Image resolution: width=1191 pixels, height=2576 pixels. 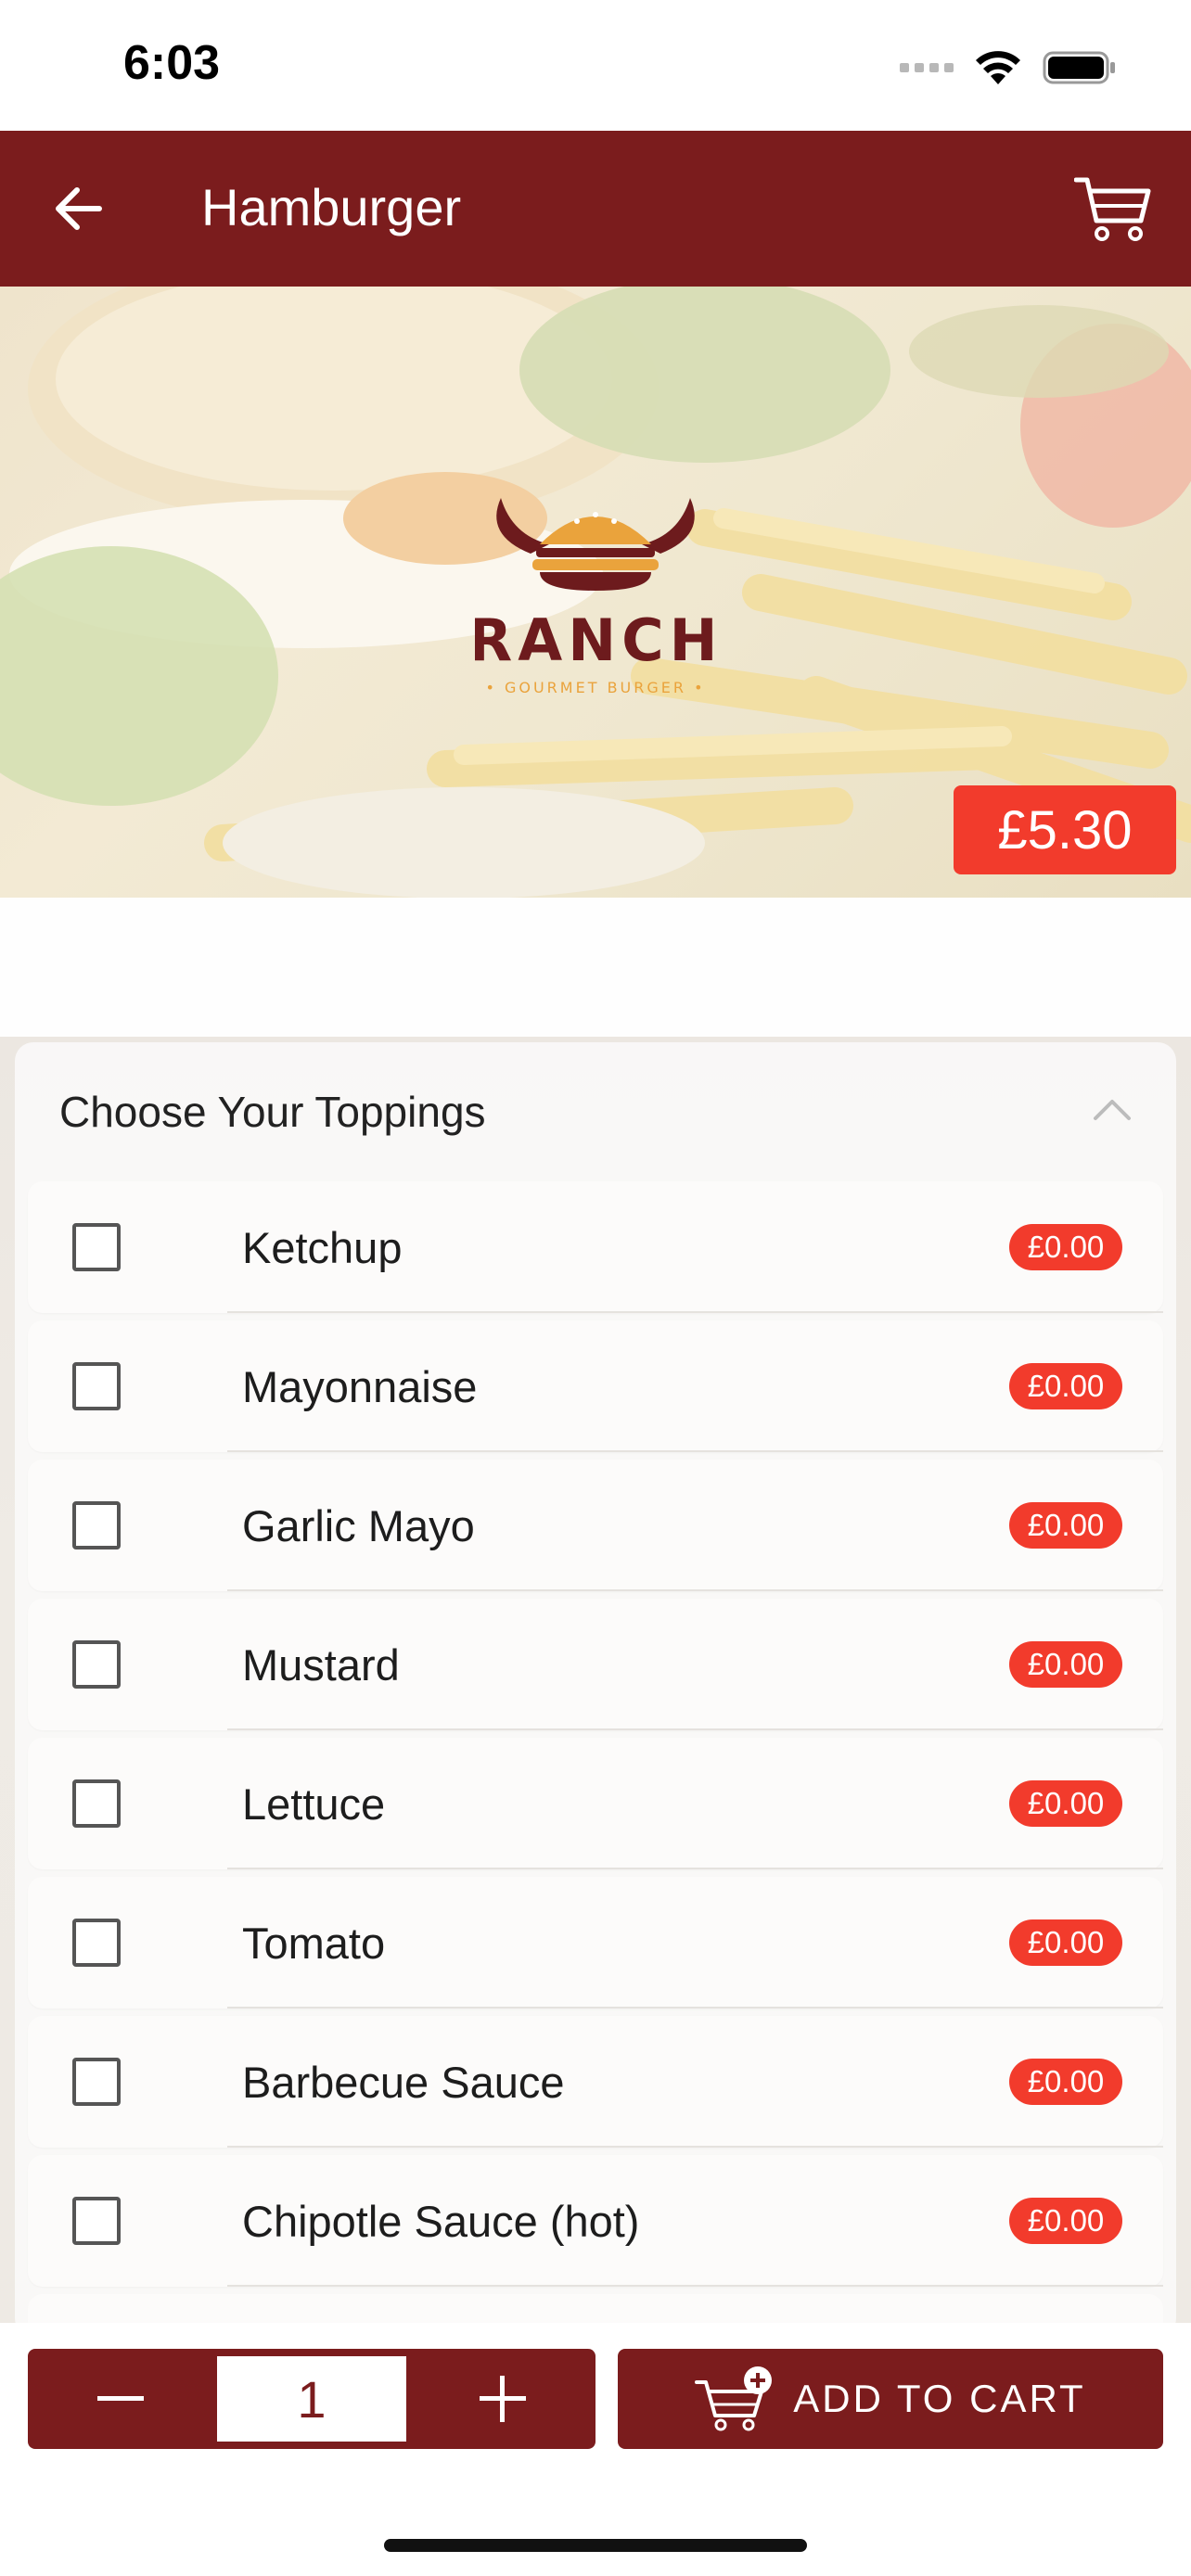 What do you see at coordinates (1112, 1110) in the screenshot?
I see `chevron-up-icon` at bounding box center [1112, 1110].